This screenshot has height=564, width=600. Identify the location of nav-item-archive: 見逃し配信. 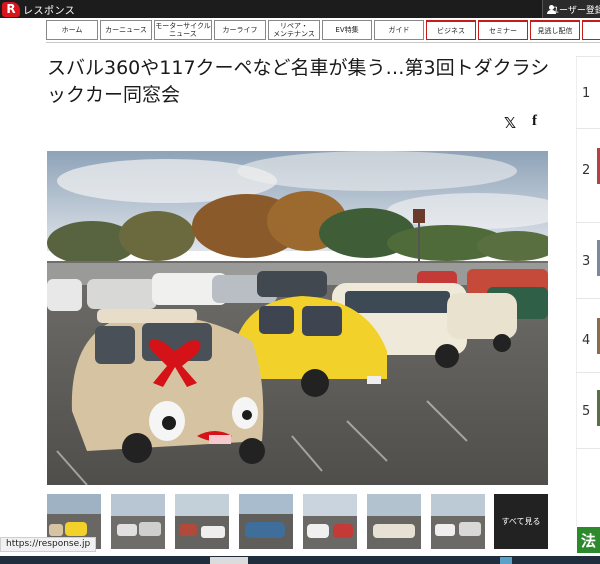
(555, 30).